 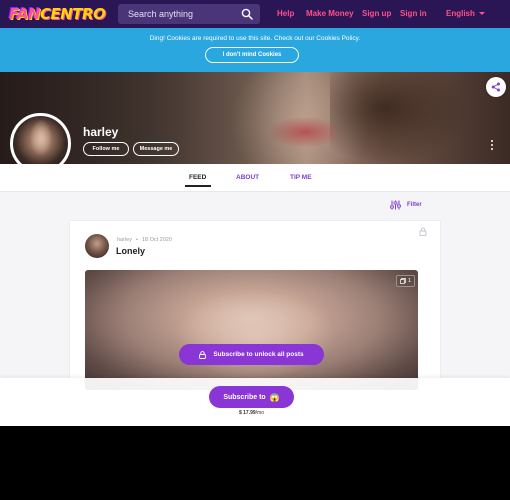 What do you see at coordinates (481, 14) in the screenshot?
I see `chevron-down-icon` at bounding box center [481, 14].